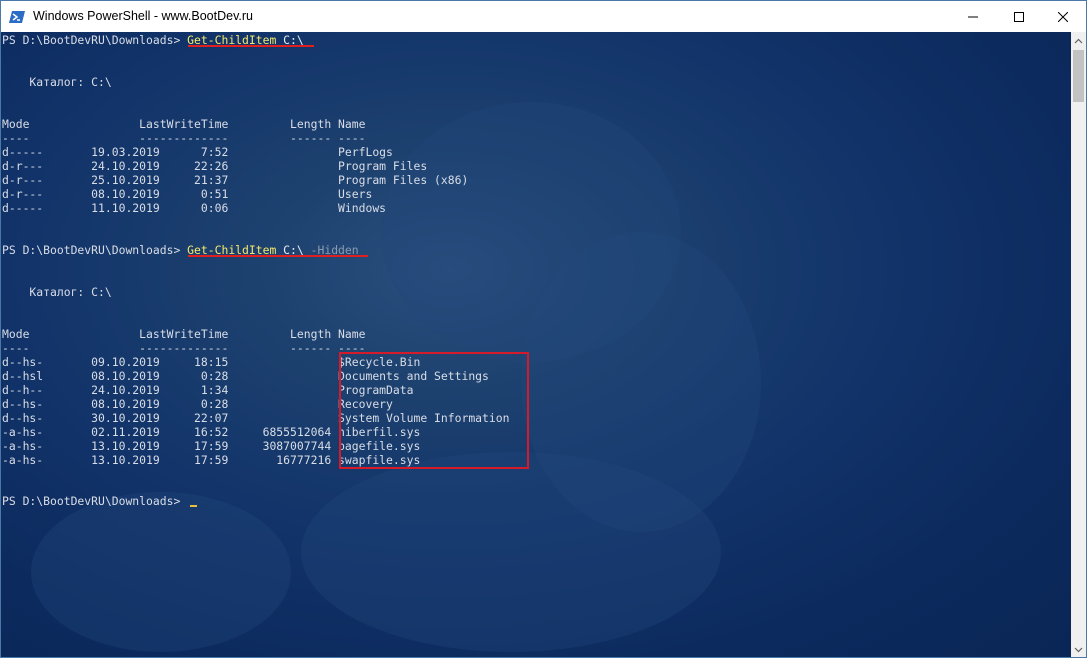 This screenshot has width=1087, height=658. What do you see at coordinates (215, 166) in the screenshot?
I see `table-row: d-r--- 24.10.2019 22:26 Program Files` at bounding box center [215, 166].